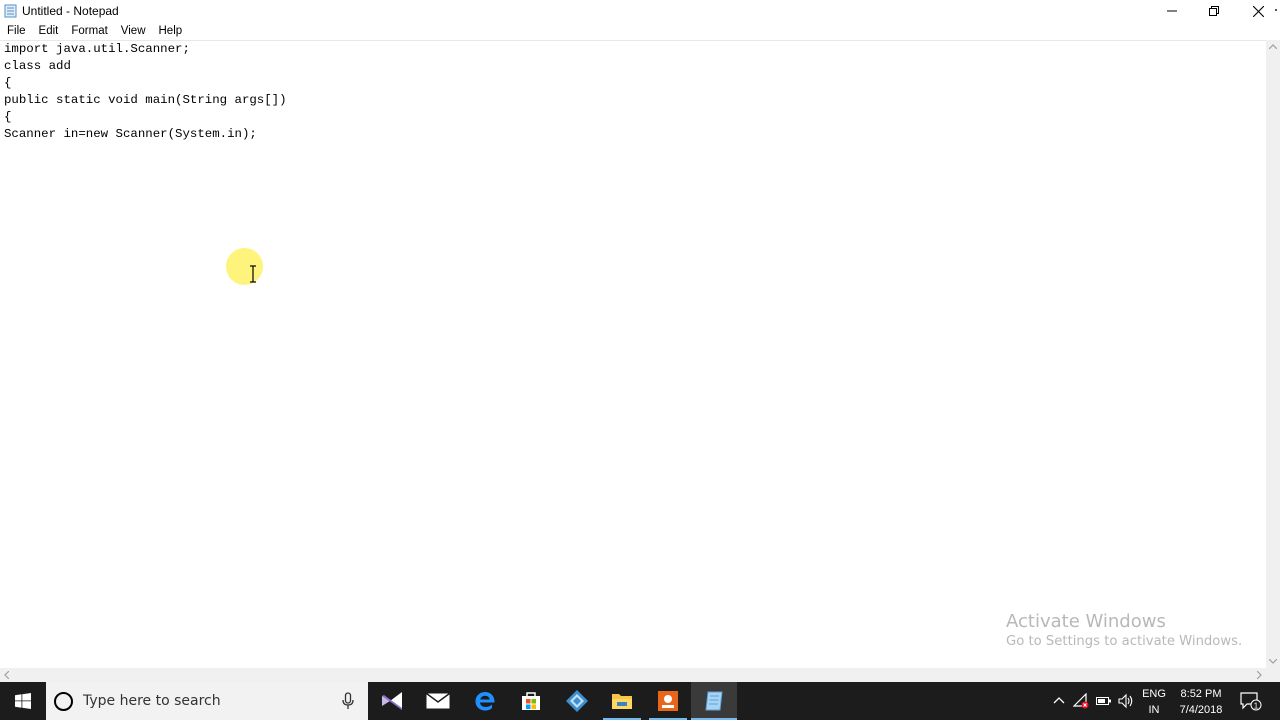 This screenshot has height=720, width=1280. What do you see at coordinates (1273, 354) in the screenshot?
I see `vertical-scrollbar` at bounding box center [1273, 354].